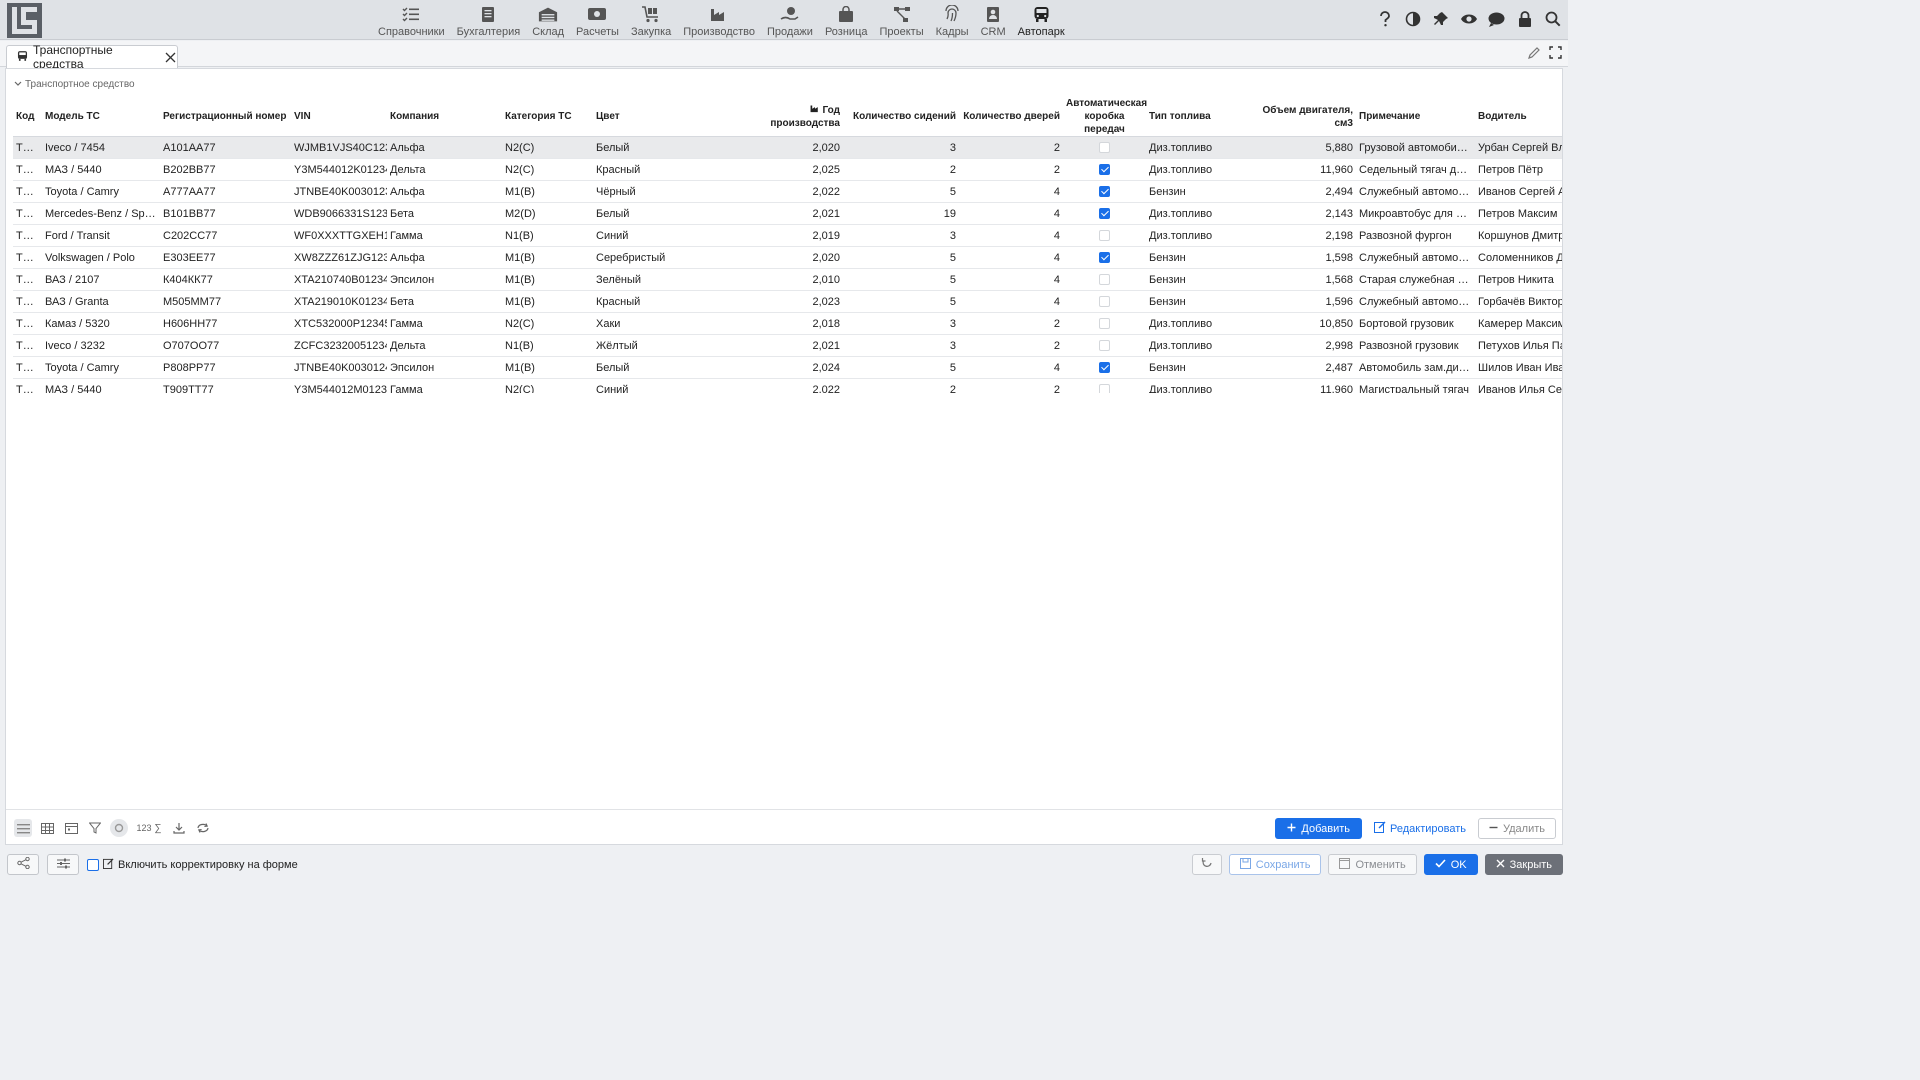  Describe the element at coordinates (1450, 864) in the screenshot. I see `ok-button: OK` at that location.